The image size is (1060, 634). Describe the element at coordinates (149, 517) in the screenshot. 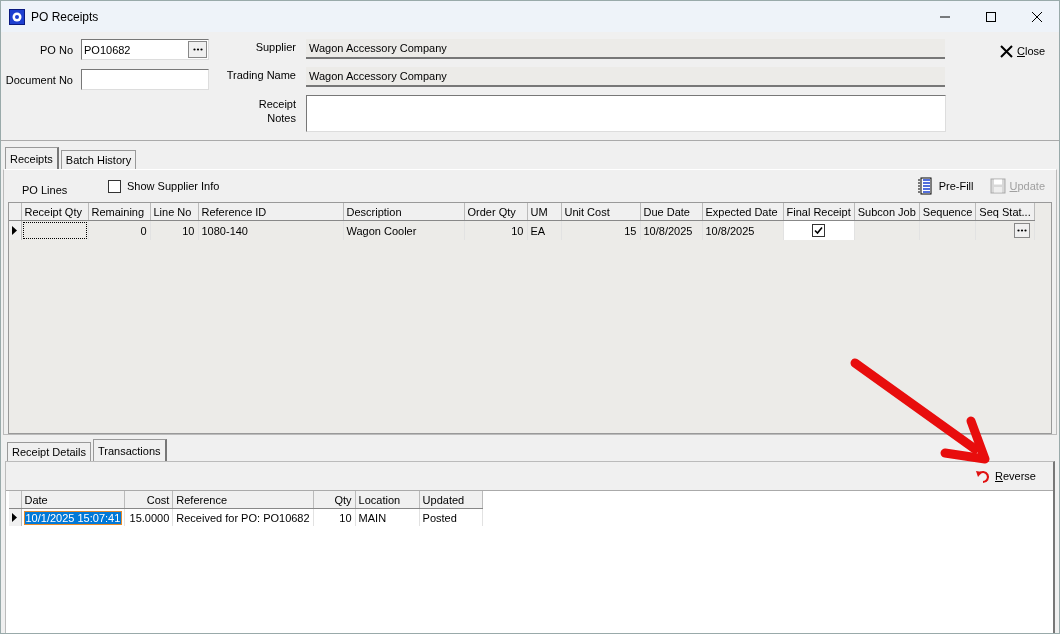

I see `table-cell: 15.0000` at that location.